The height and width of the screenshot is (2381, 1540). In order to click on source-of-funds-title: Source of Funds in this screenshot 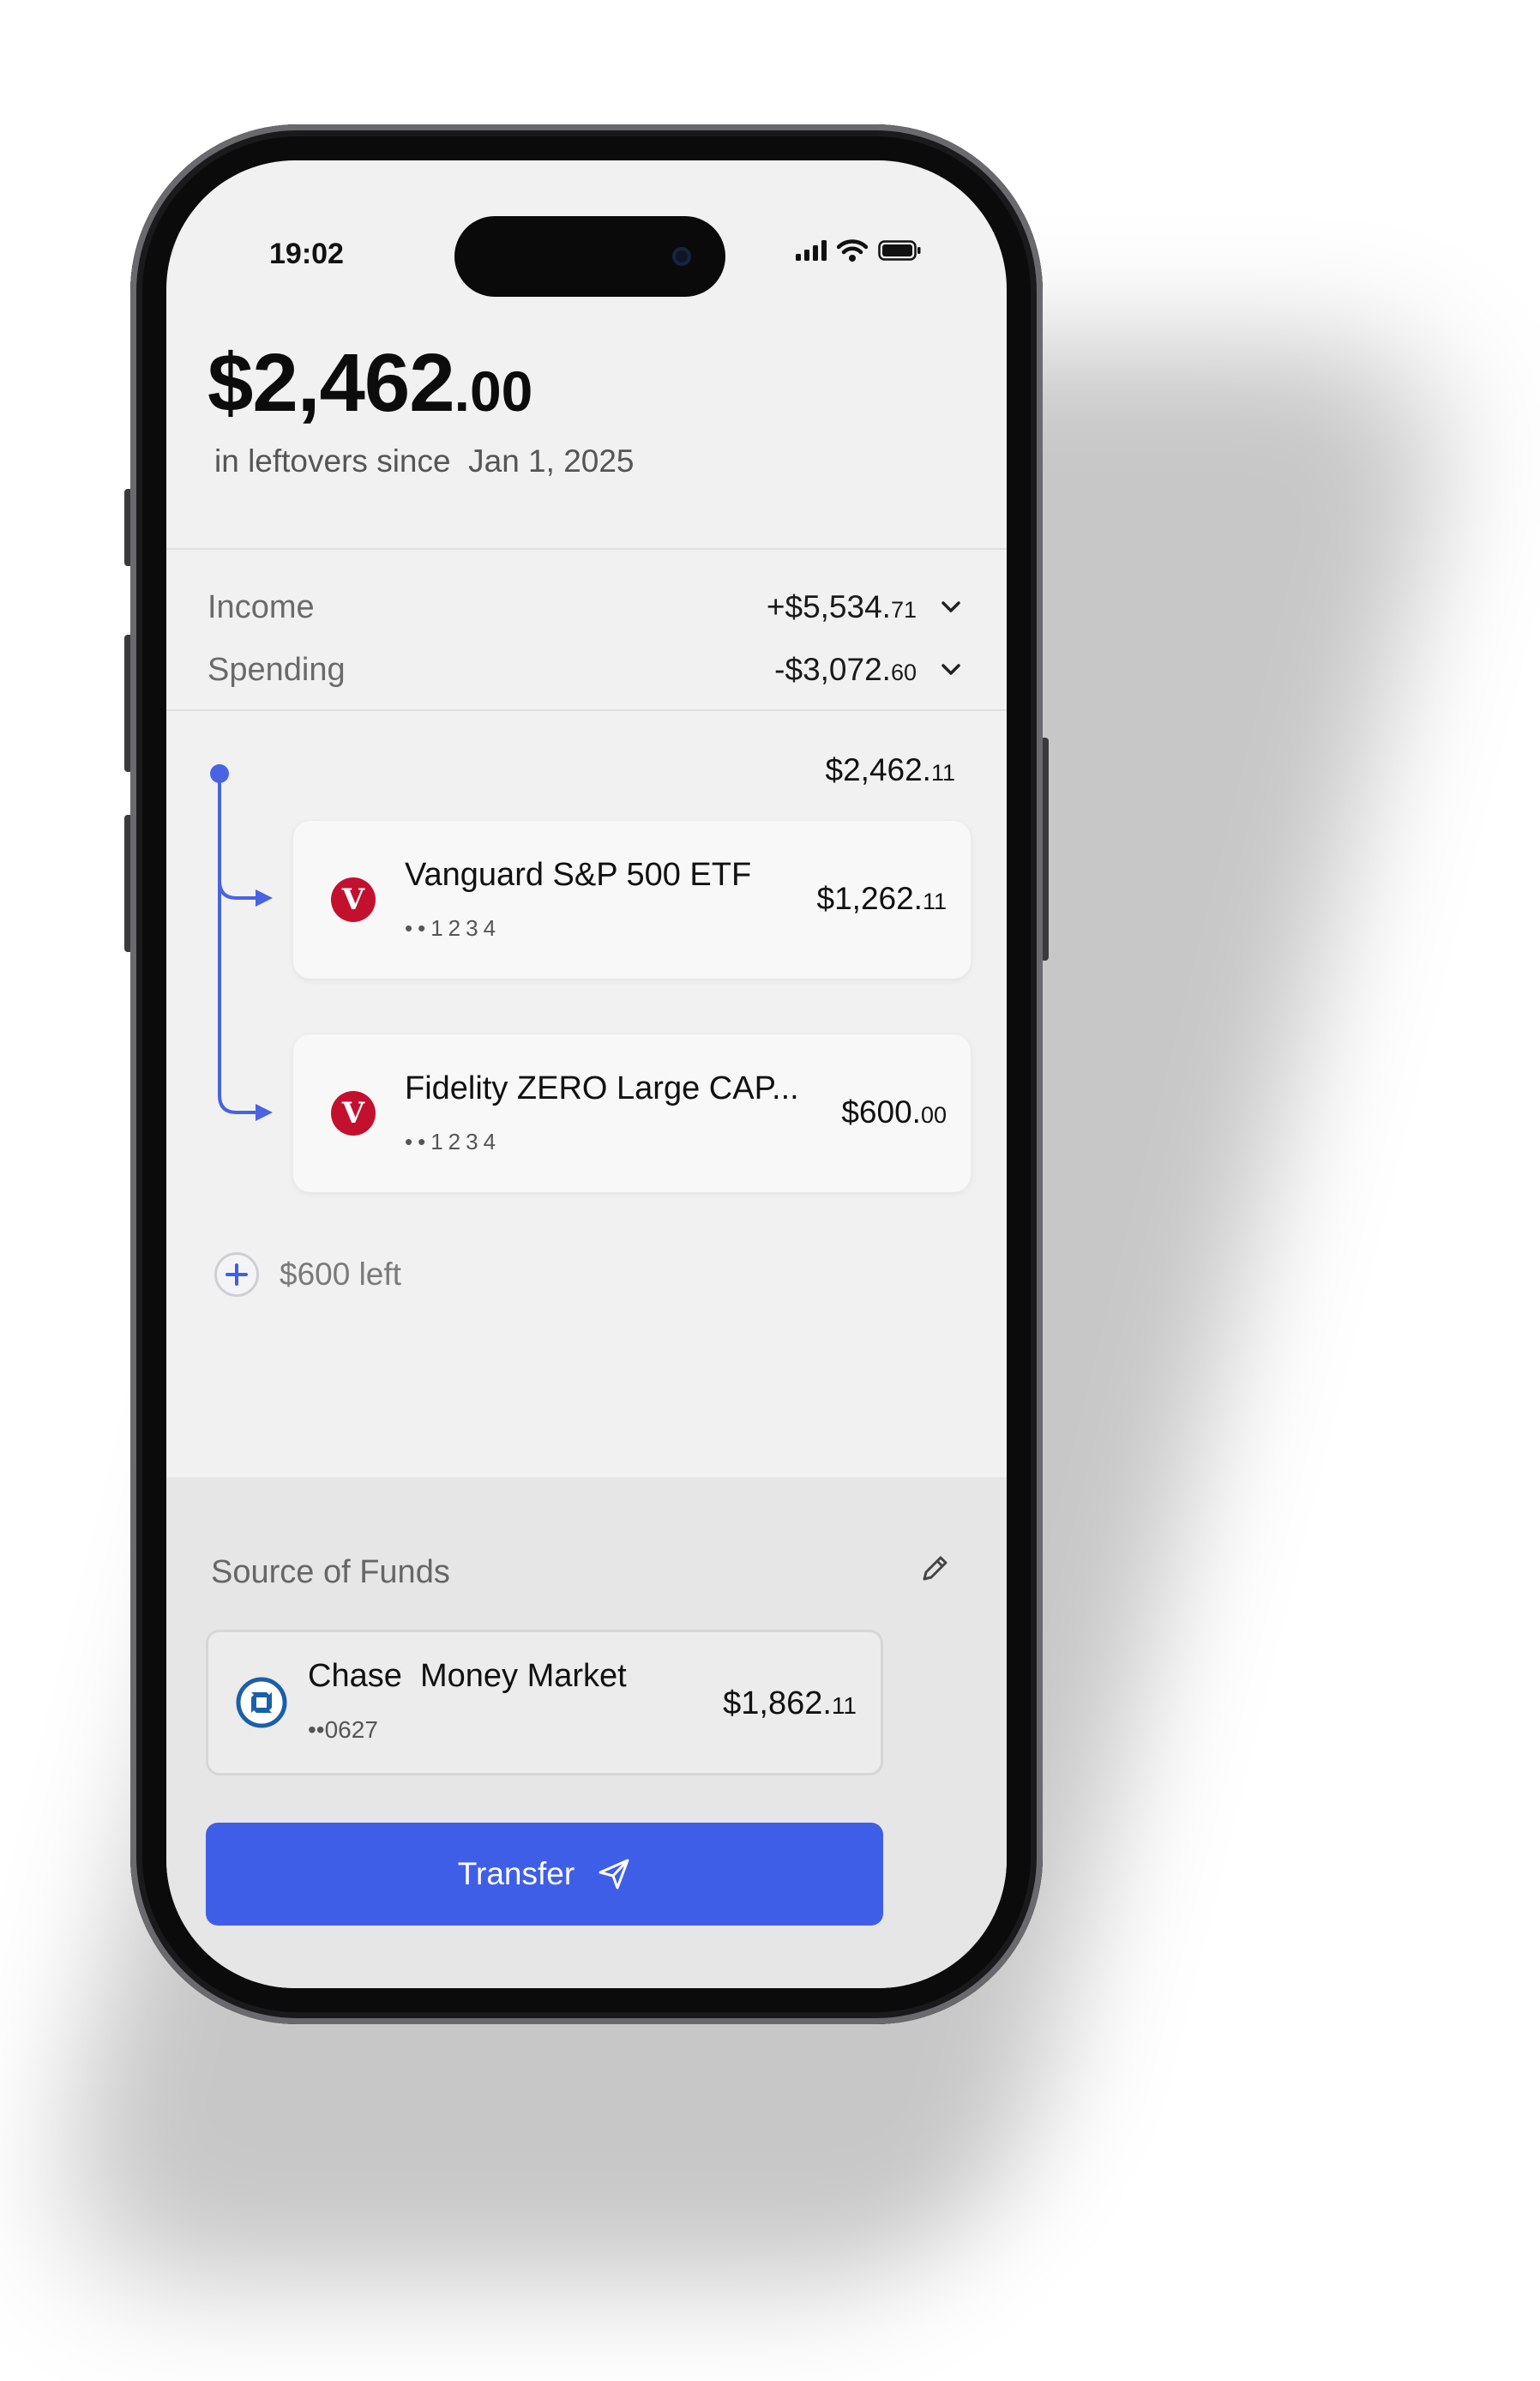, I will do `click(330, 1572)`.